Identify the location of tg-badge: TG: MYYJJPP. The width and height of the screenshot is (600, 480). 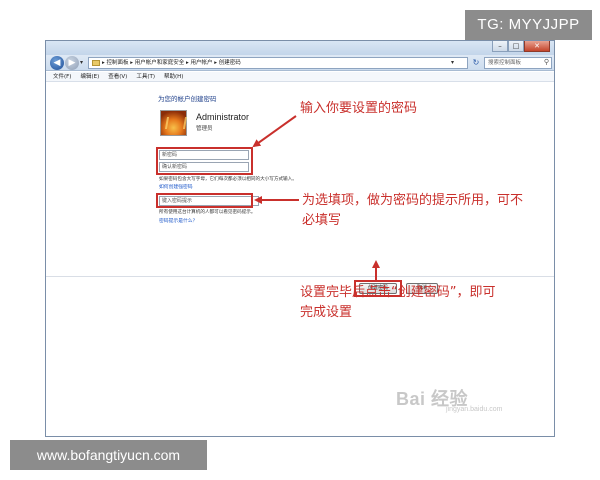
(528, 25).